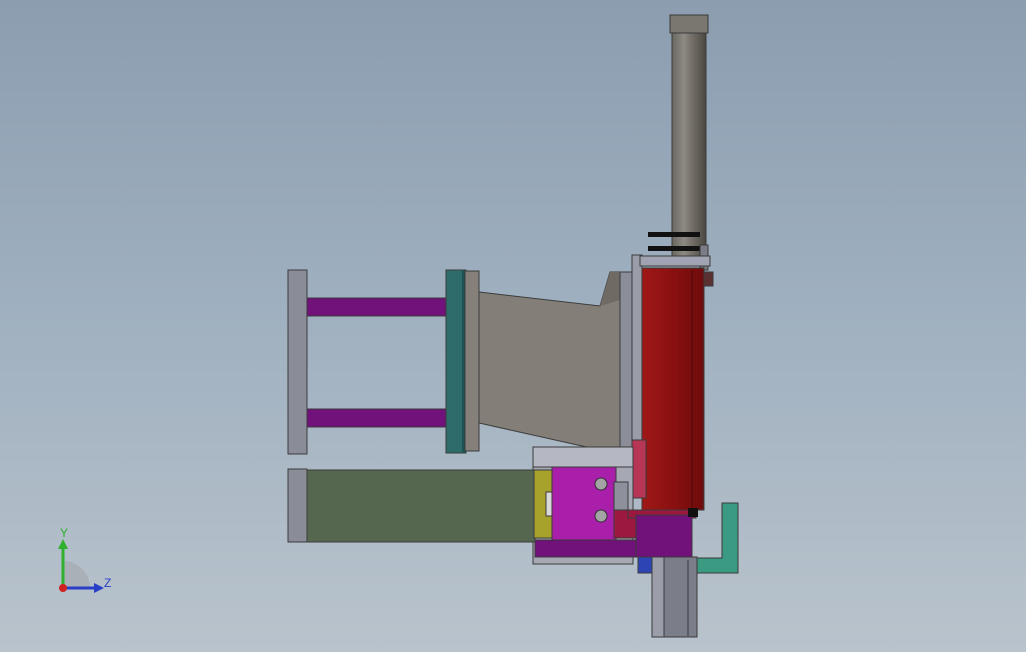  I want to click on lower-end-block, so click(297, 505).